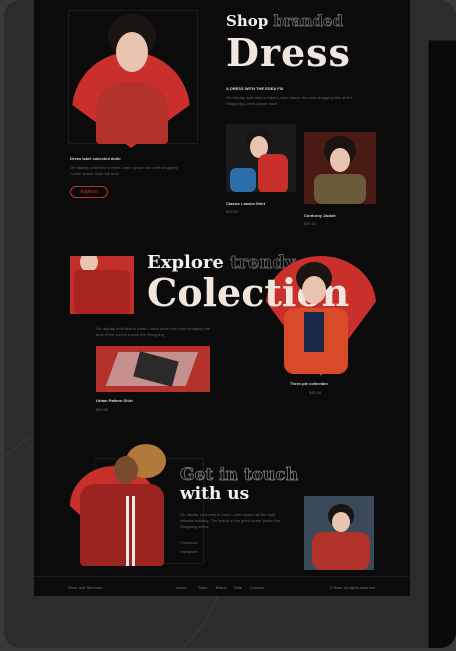 This screenshot has width=456, height=651. Describe the element at coordinates (126, 505) in the screenshot. I see `contact-model` at that location.